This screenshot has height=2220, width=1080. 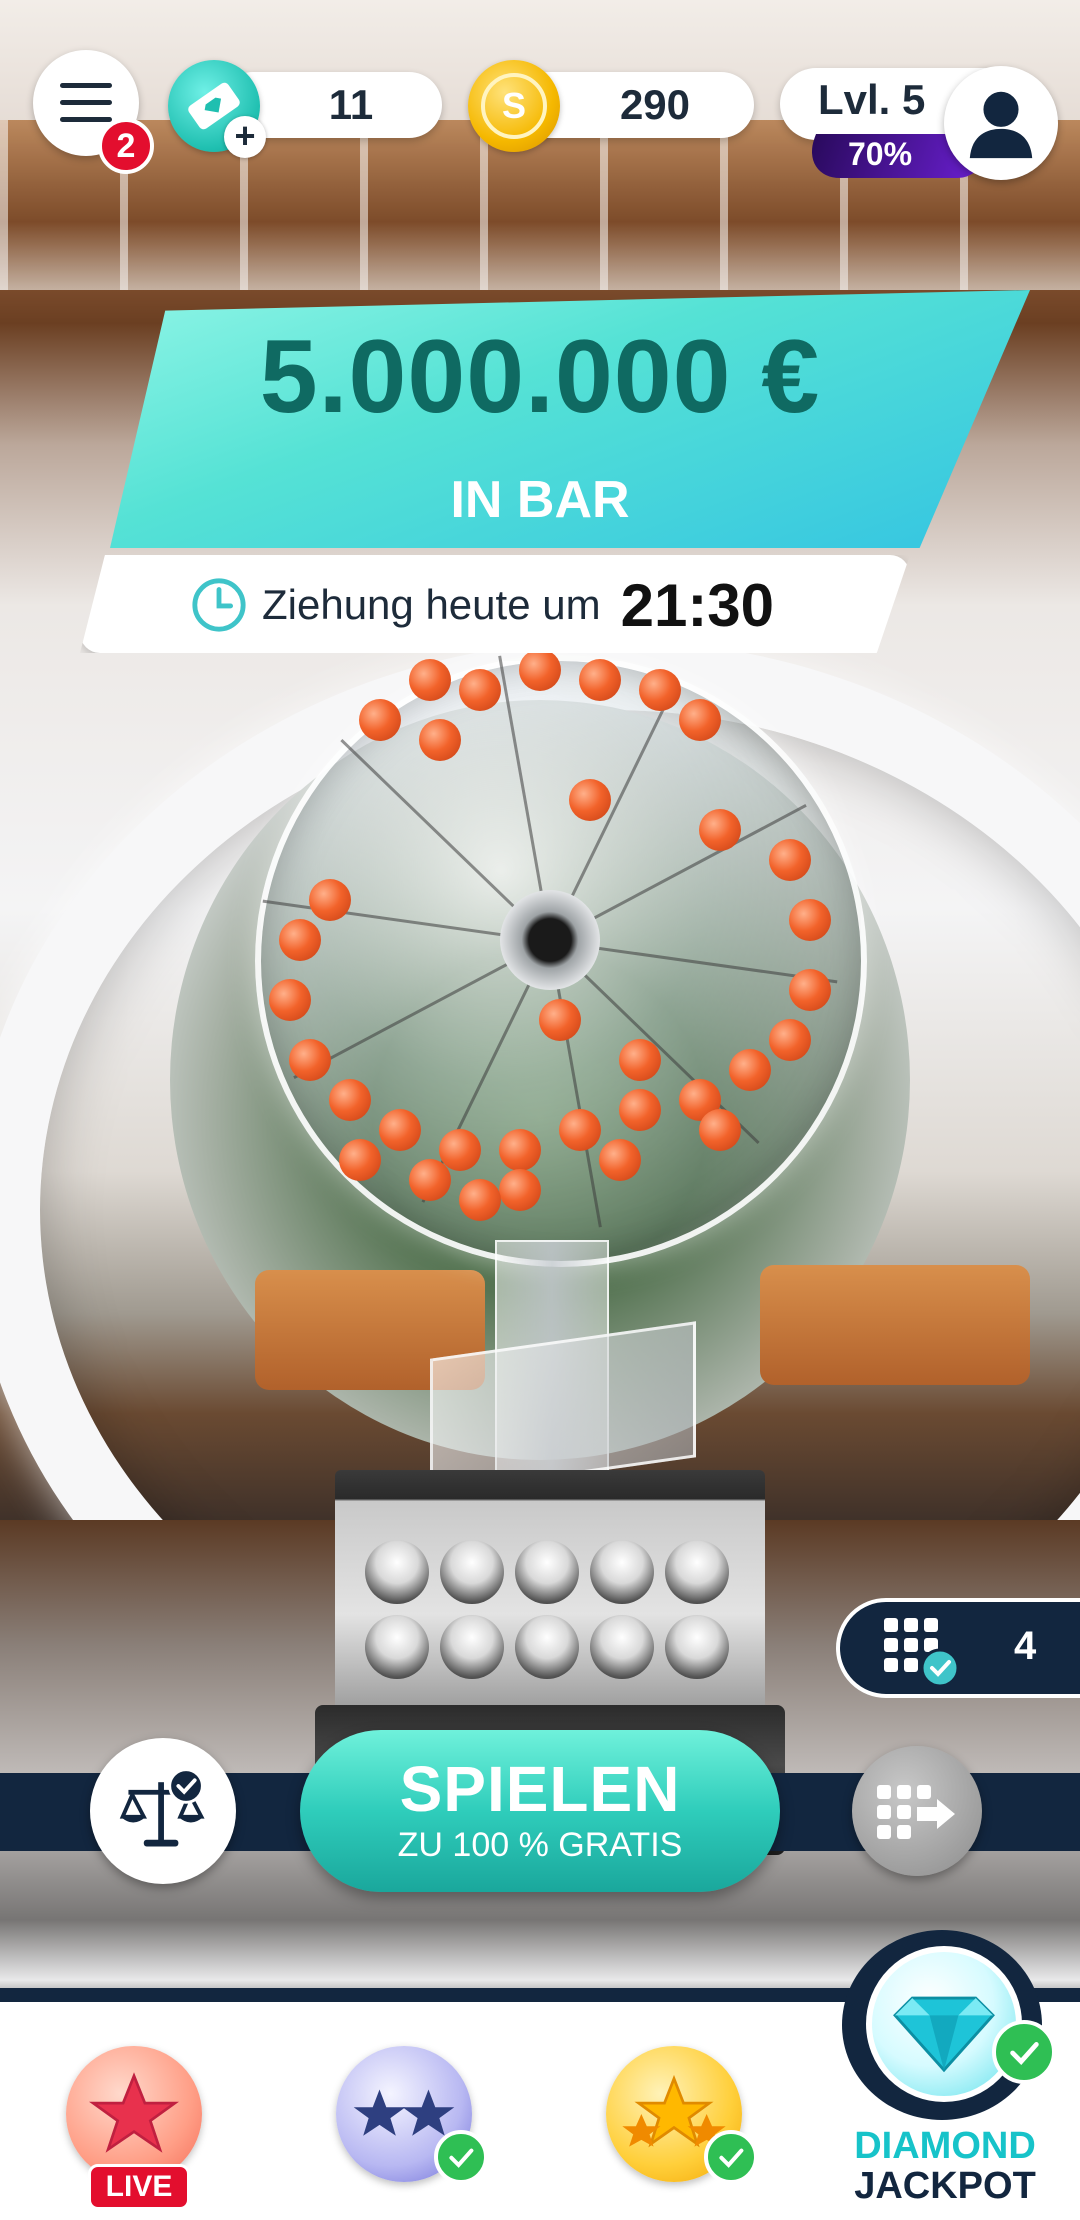 What do you see at coordinates (550, 940) in the screenshot?
I see `globe-hub` at bounding box center [550, 940].